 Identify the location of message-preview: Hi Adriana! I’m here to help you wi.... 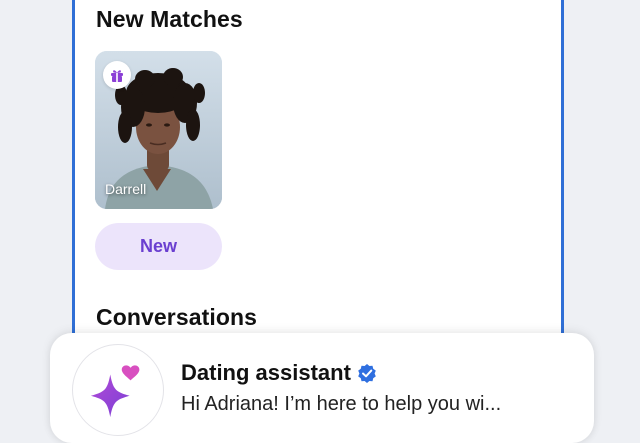
(341, 404).